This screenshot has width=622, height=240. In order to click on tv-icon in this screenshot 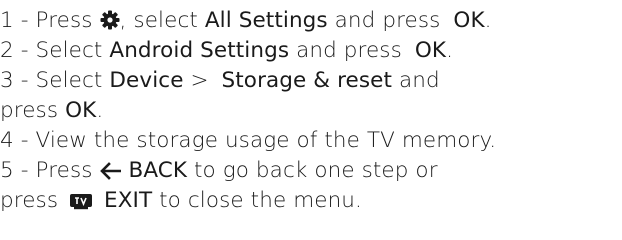, I will do `click(81, 204)`.